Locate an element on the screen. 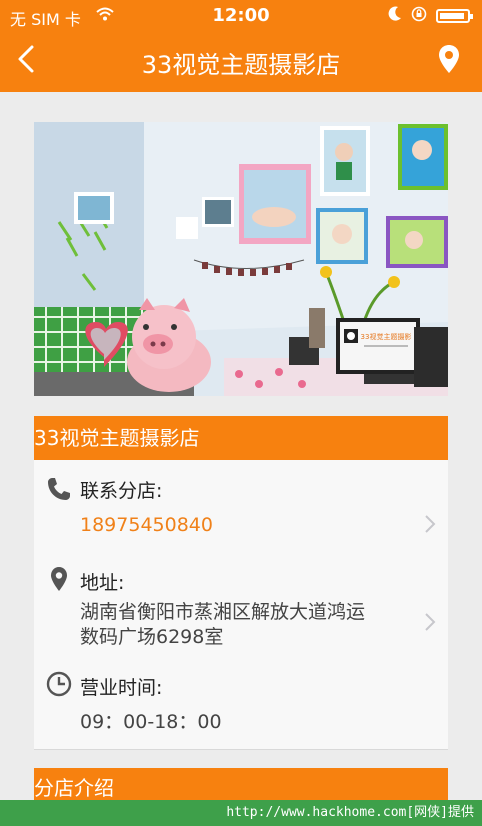  page-title: 33视觉主题摄影店 is located at coordinates (241, 65).